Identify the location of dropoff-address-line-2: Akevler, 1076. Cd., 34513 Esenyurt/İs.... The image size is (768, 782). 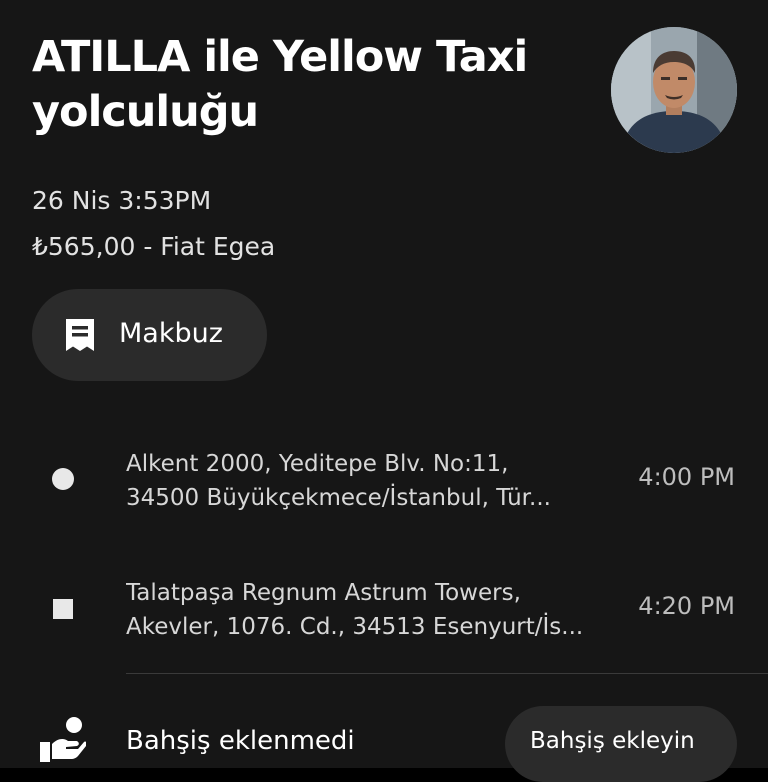
(355, 627).